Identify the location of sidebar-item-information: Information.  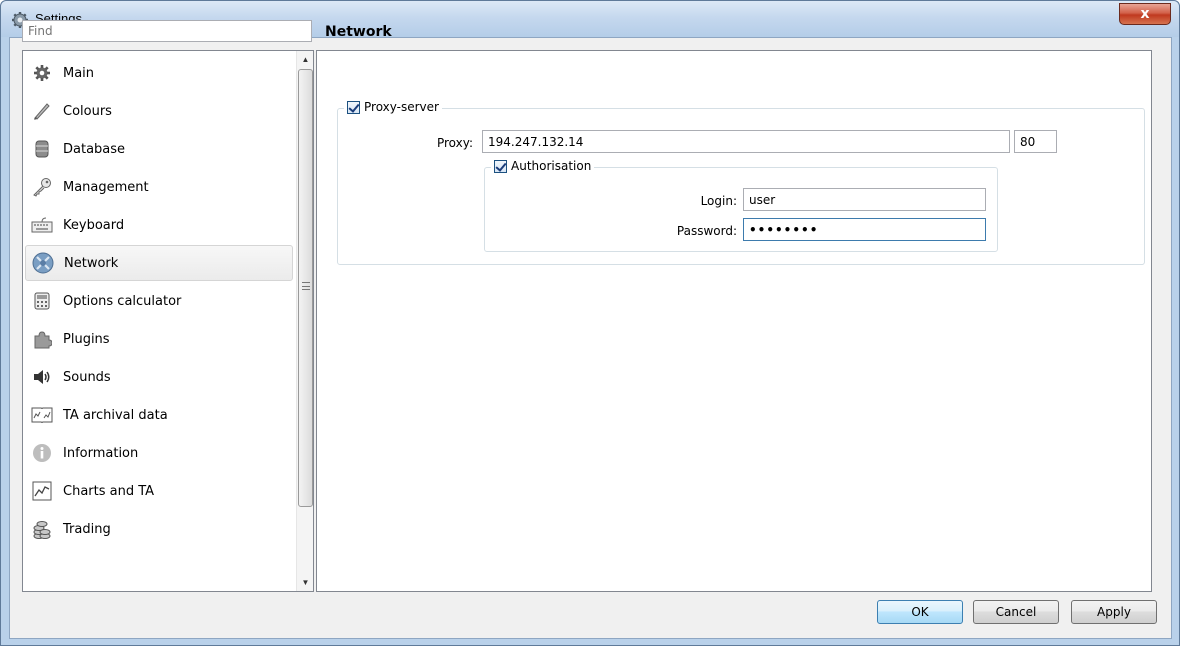
(159, 453).